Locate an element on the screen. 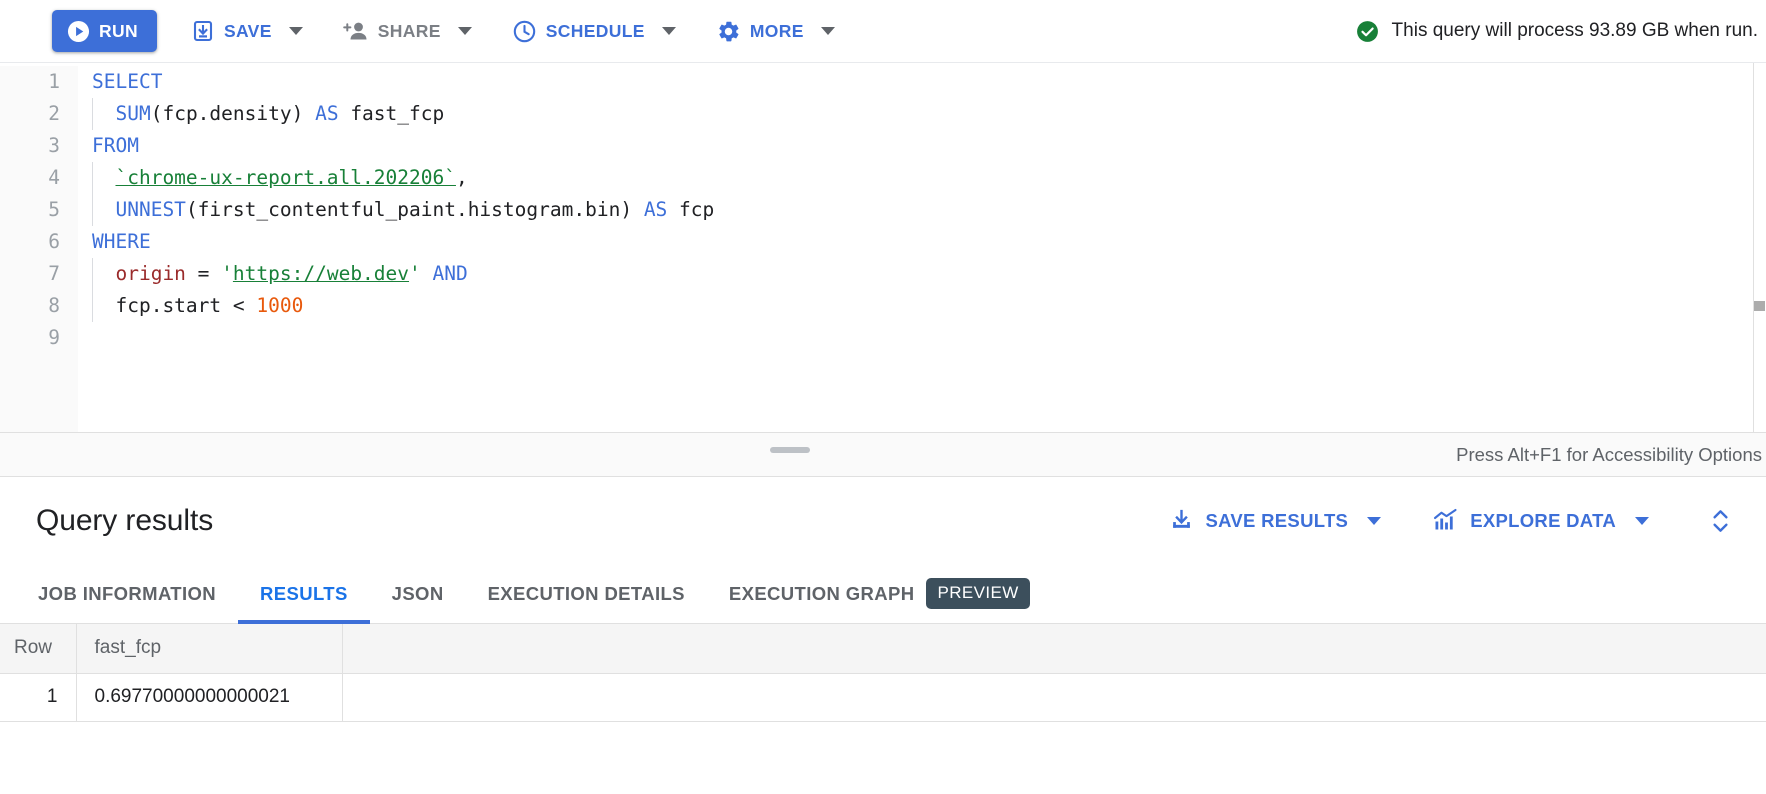  sql-line: WHERE is located at coordinates (929, 242).